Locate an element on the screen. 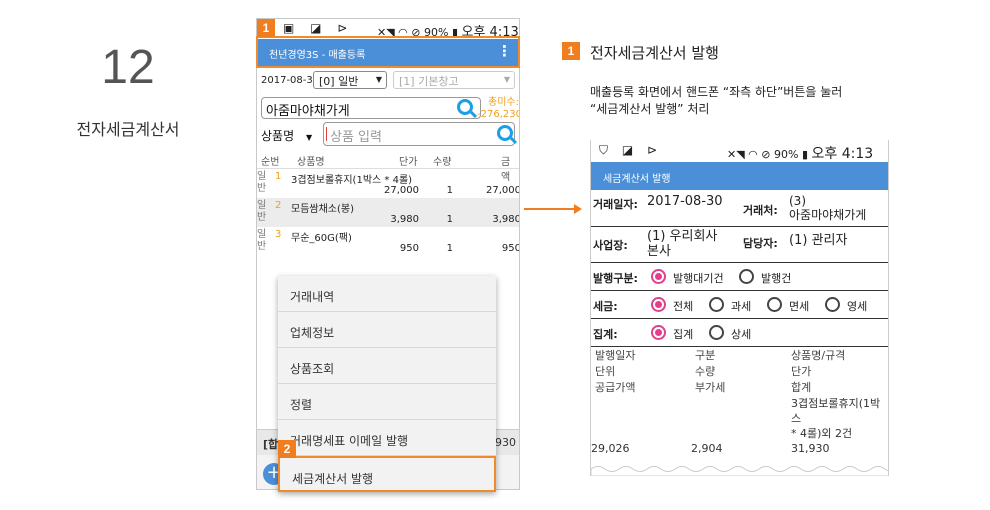 This screenshot has width=990, height=510. torn-edge is located at coordinates (739, 471).